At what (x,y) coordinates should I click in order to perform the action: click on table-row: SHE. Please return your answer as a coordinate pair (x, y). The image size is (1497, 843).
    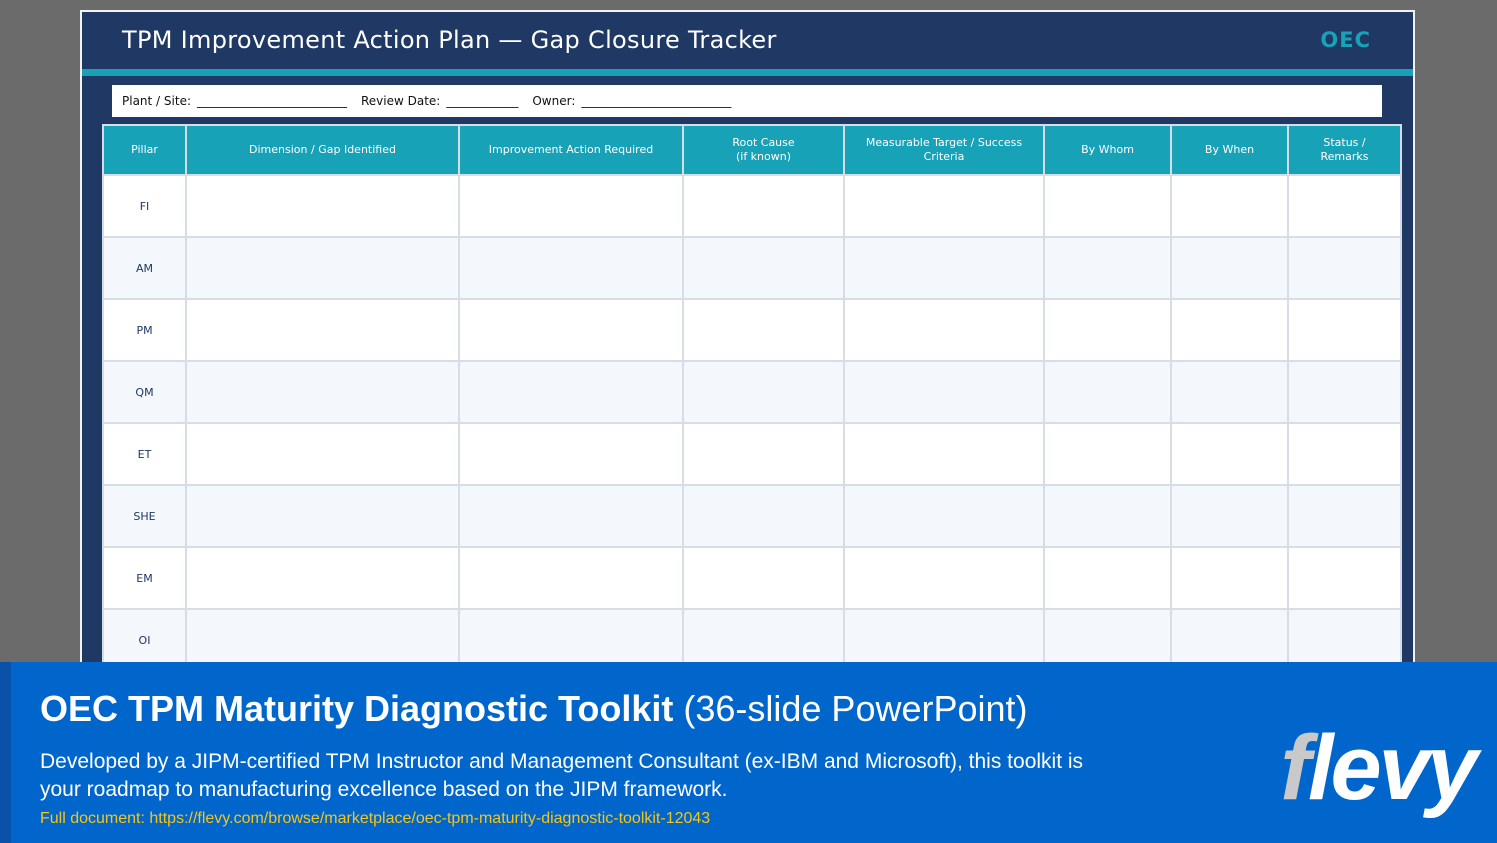
    Looking at the image, I should click on (752, 516).